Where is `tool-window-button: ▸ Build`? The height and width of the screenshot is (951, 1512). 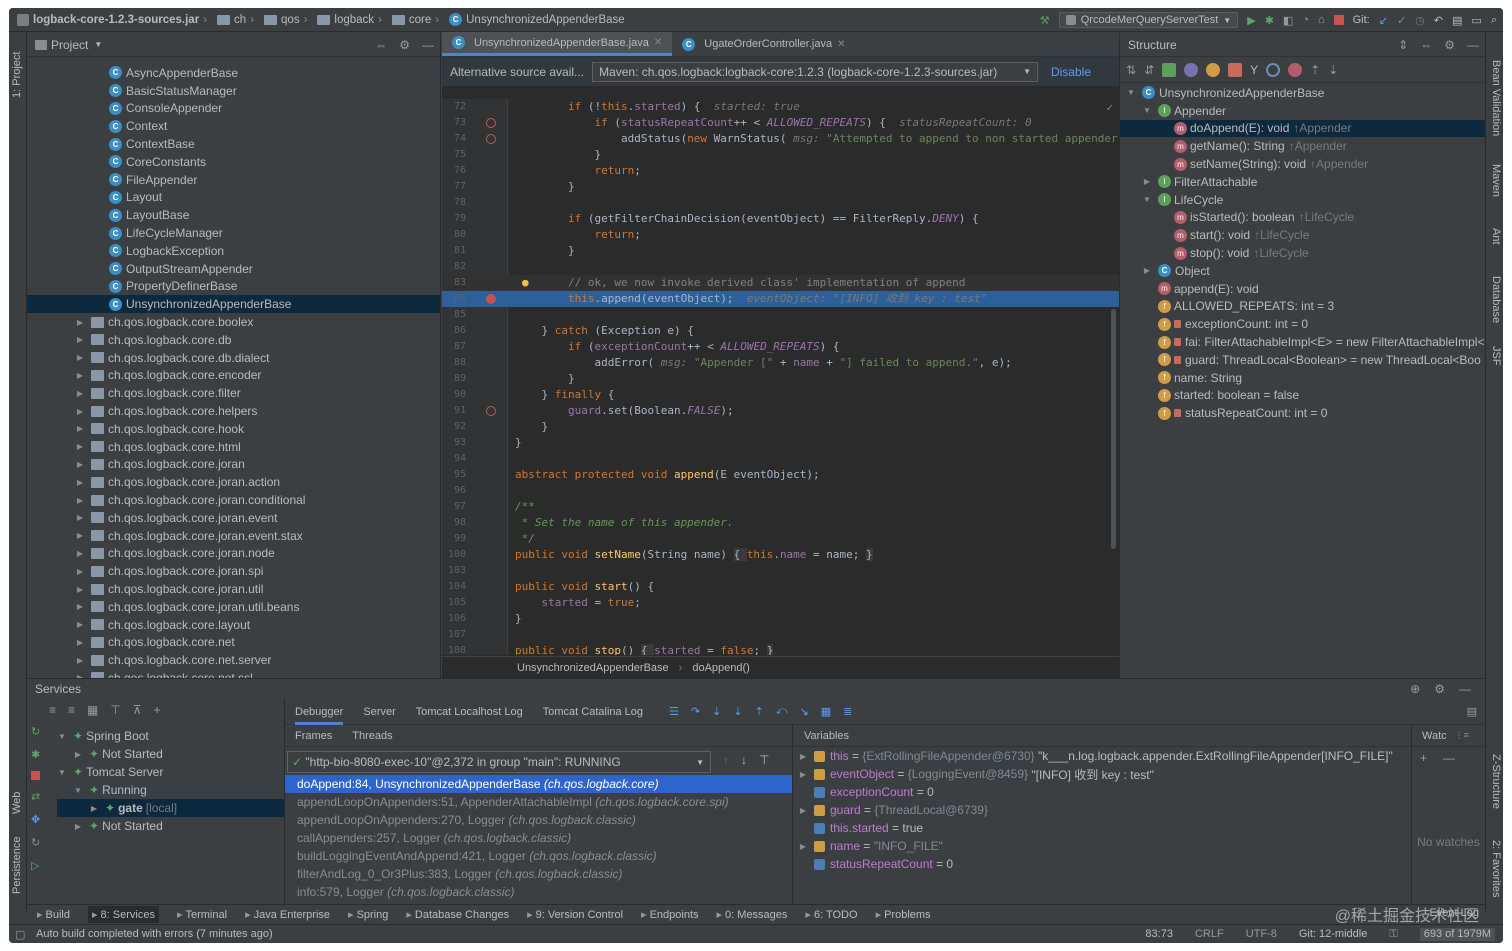 tool-window-button: ▸ Build is located at coordinates (53, 914).